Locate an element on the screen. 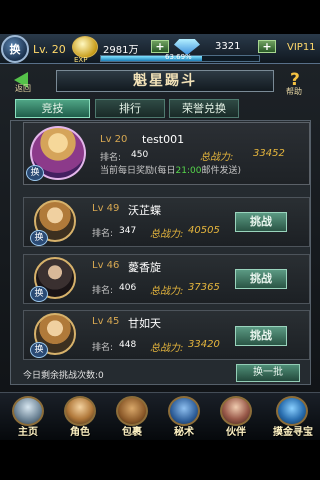 Image resolution: width=320 pixels, height=480 pixels. self-power: 33452 is located at coordinates (269, 153).